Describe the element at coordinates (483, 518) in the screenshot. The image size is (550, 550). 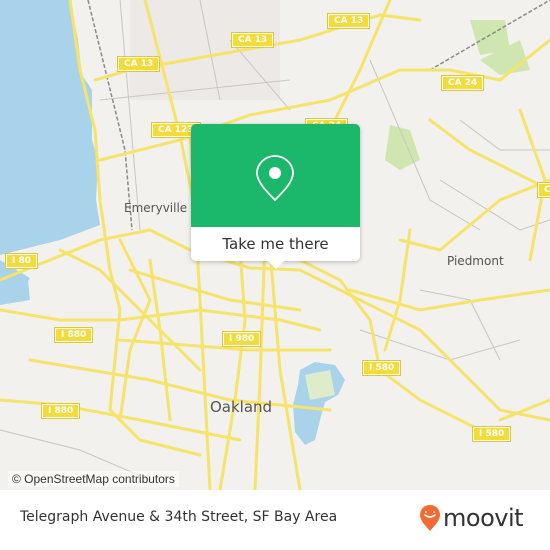
I see `brand-name: moovit` at that location.